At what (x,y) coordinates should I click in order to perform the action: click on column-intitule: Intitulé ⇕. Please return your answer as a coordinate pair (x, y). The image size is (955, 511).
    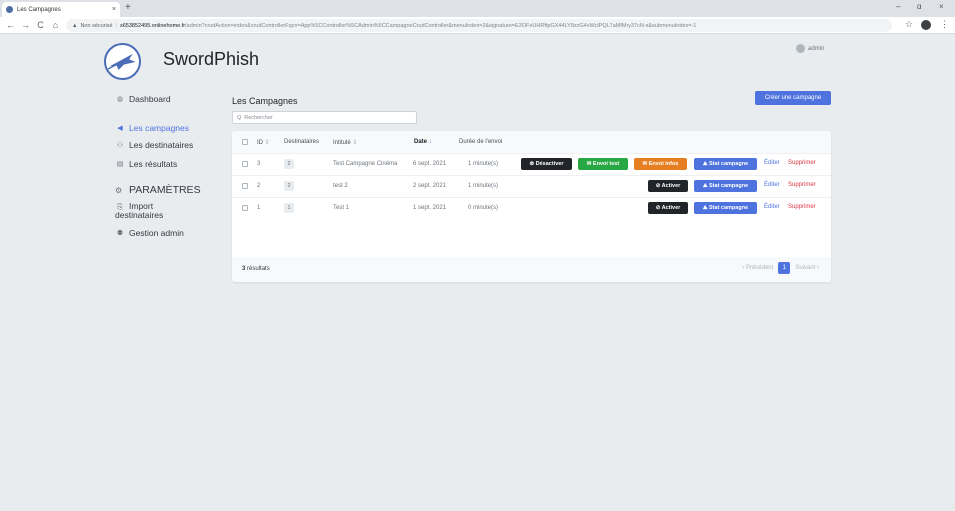
    Looking at the image, I should click on (345, 142).